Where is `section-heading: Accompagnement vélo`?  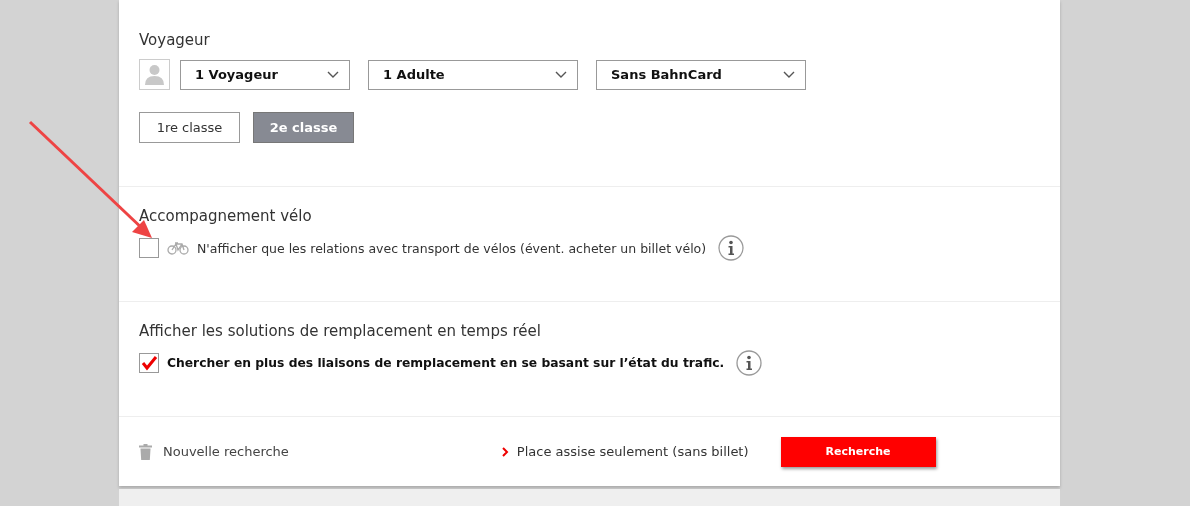 section-heading: Accompagnement vélo is located at coordinates (226, 216).